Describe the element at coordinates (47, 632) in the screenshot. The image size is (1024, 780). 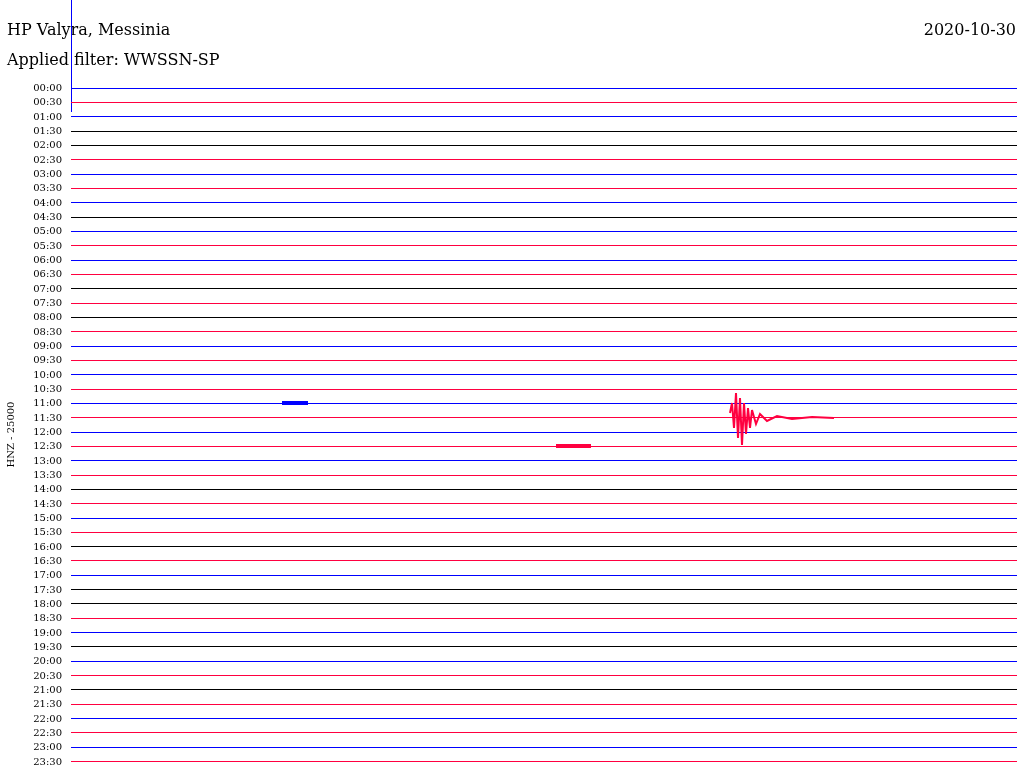
I see `time-label: 19:00` at that location.